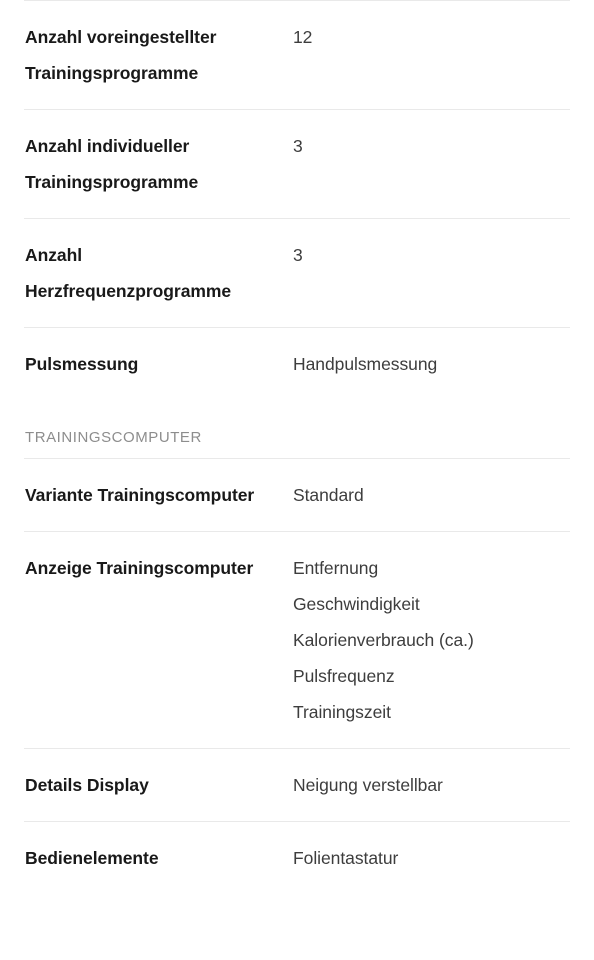 The width and height of the screenshot is (594, 960). I want to click on spec-value: Standard, so click(431, 495).